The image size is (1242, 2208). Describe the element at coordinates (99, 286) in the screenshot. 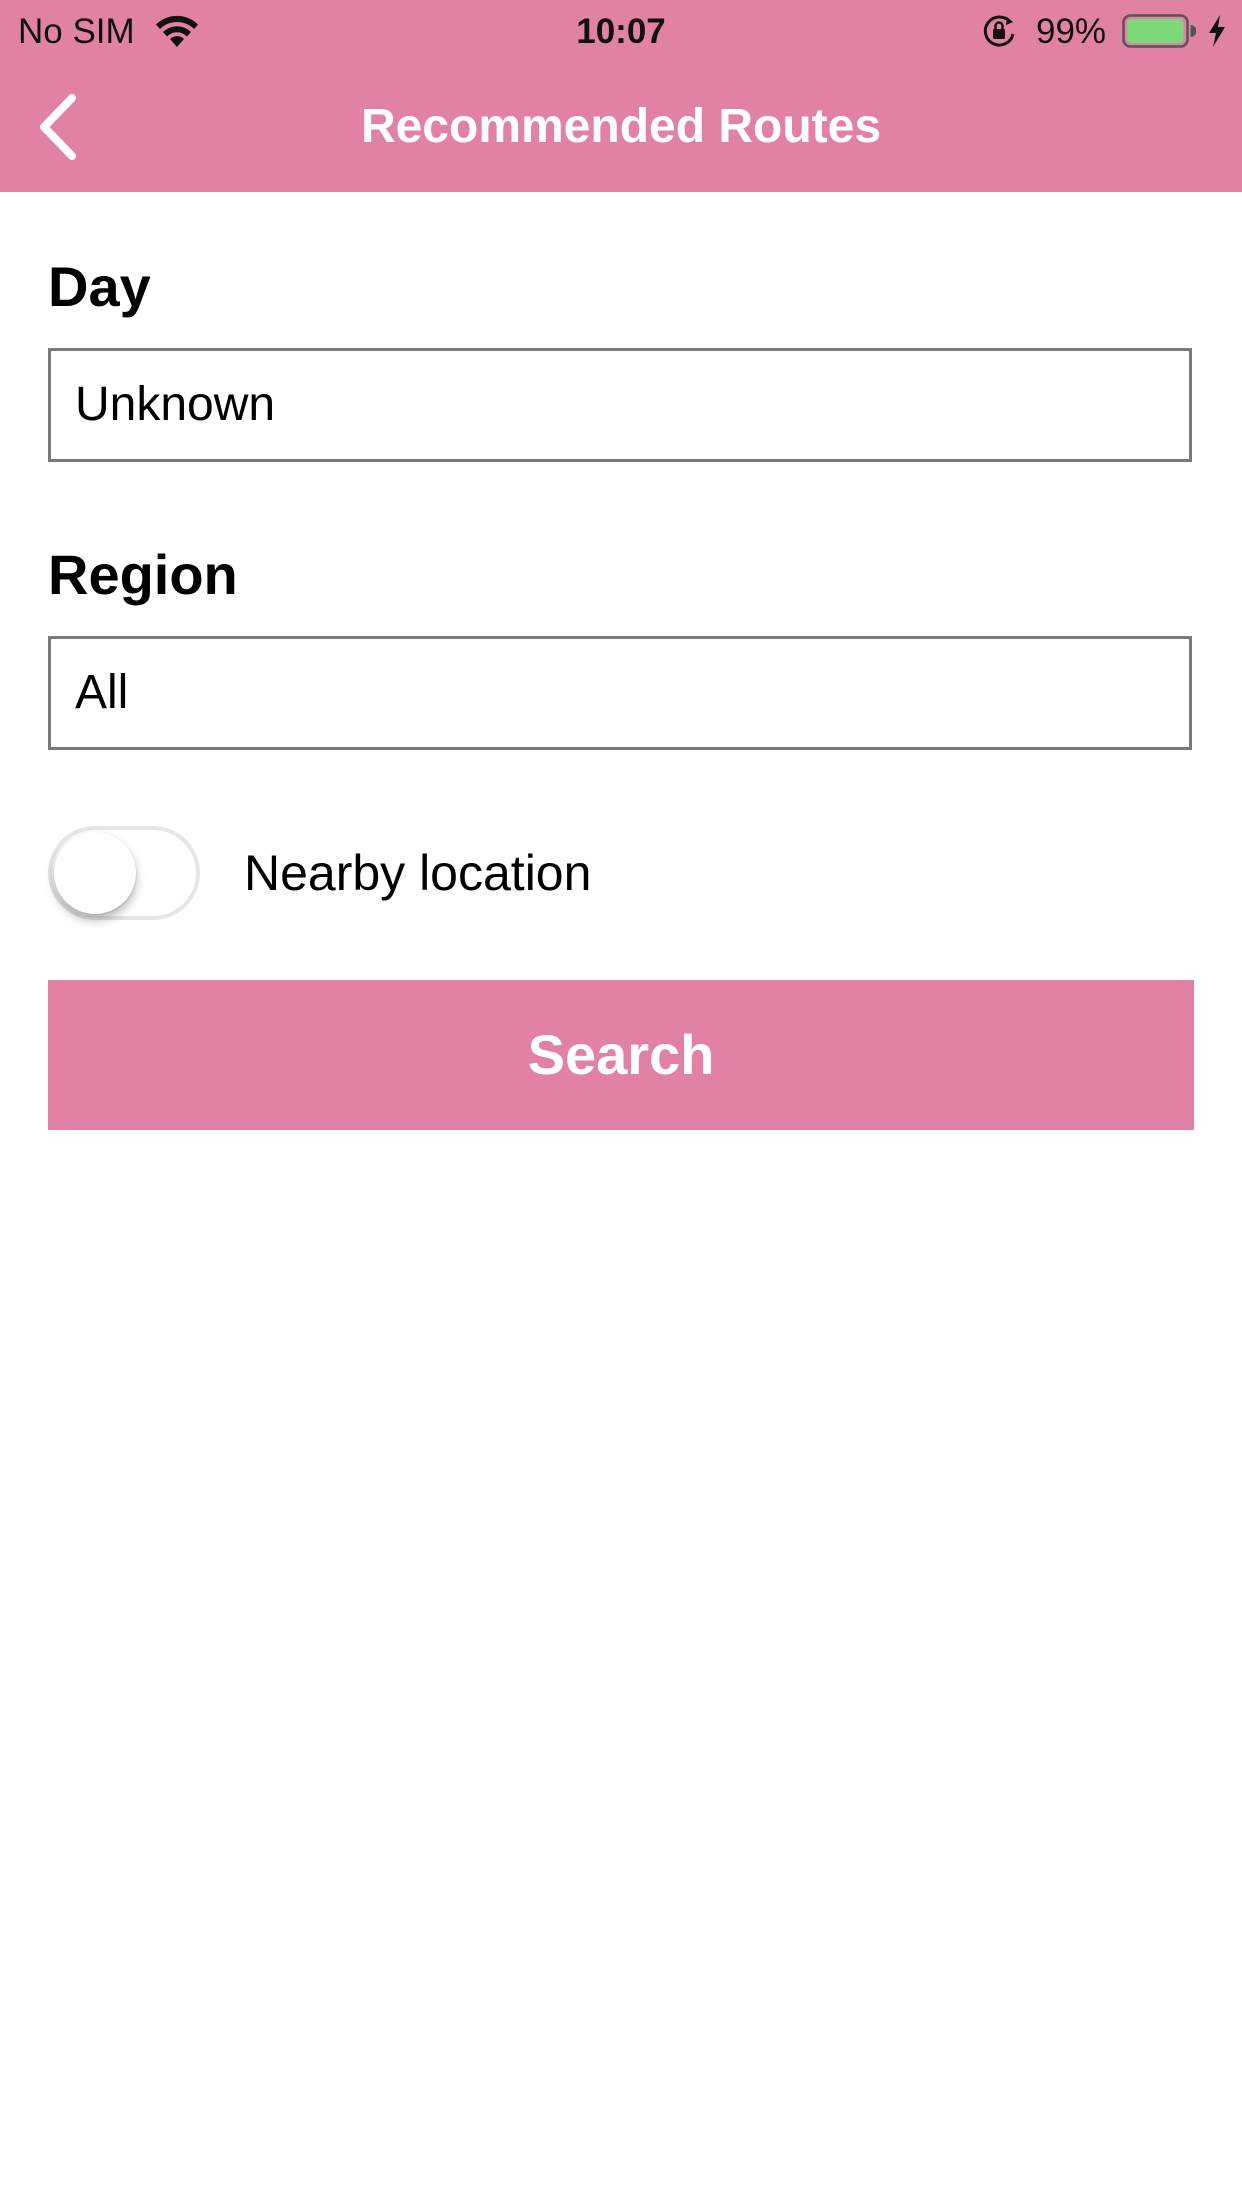

I see `day-label: Day` at that location.